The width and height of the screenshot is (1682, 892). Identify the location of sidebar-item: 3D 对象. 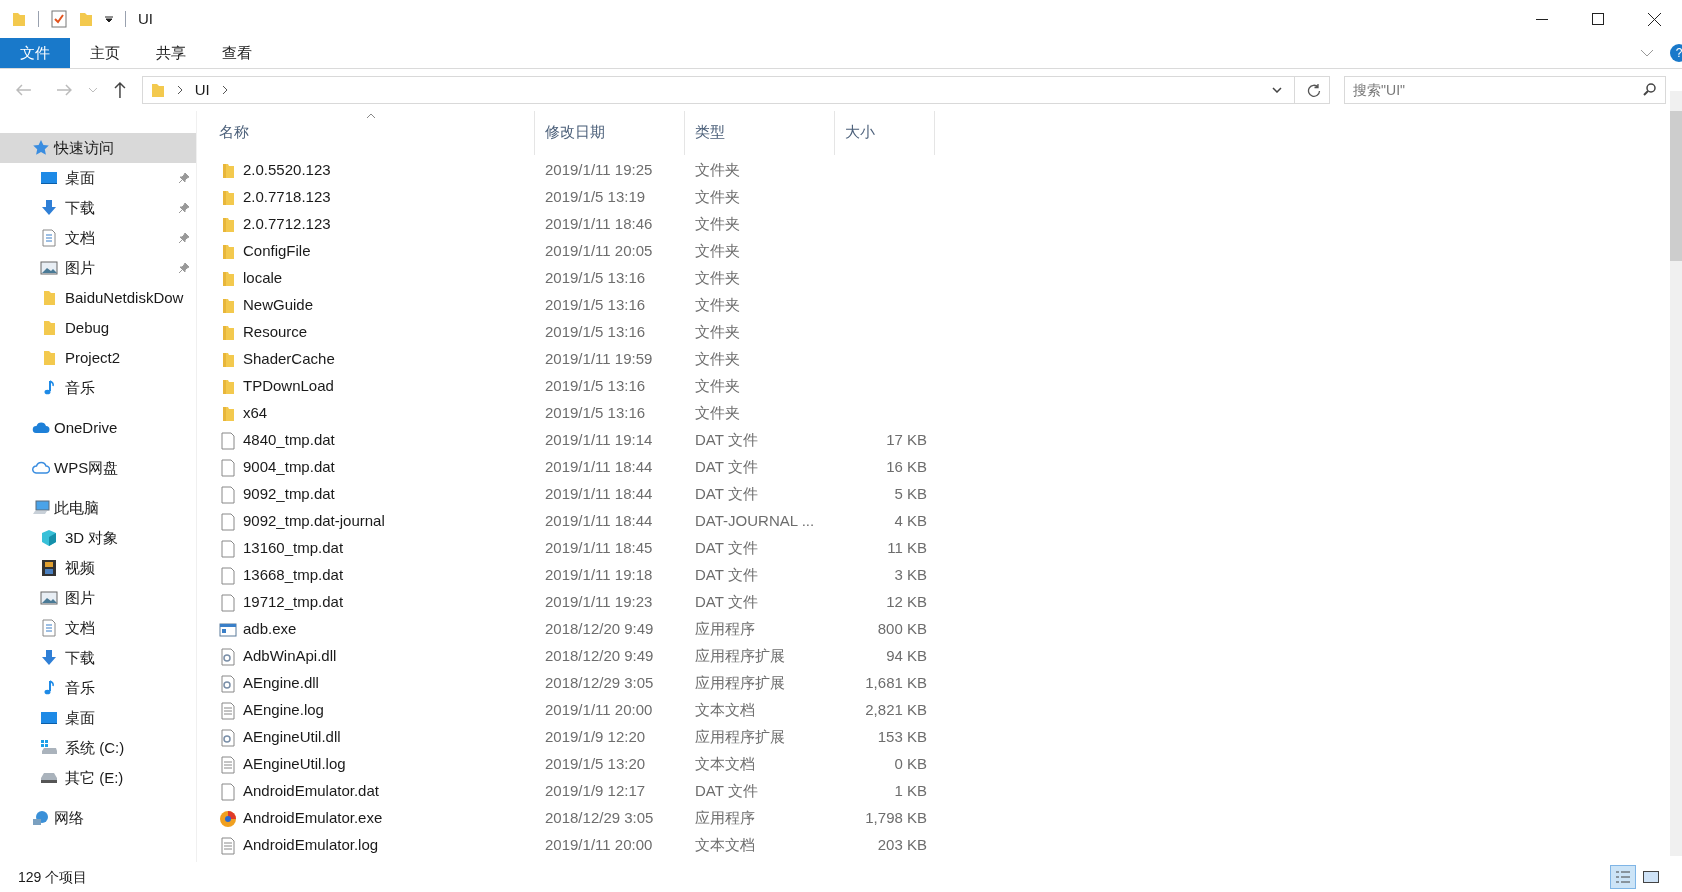
(98, 538).